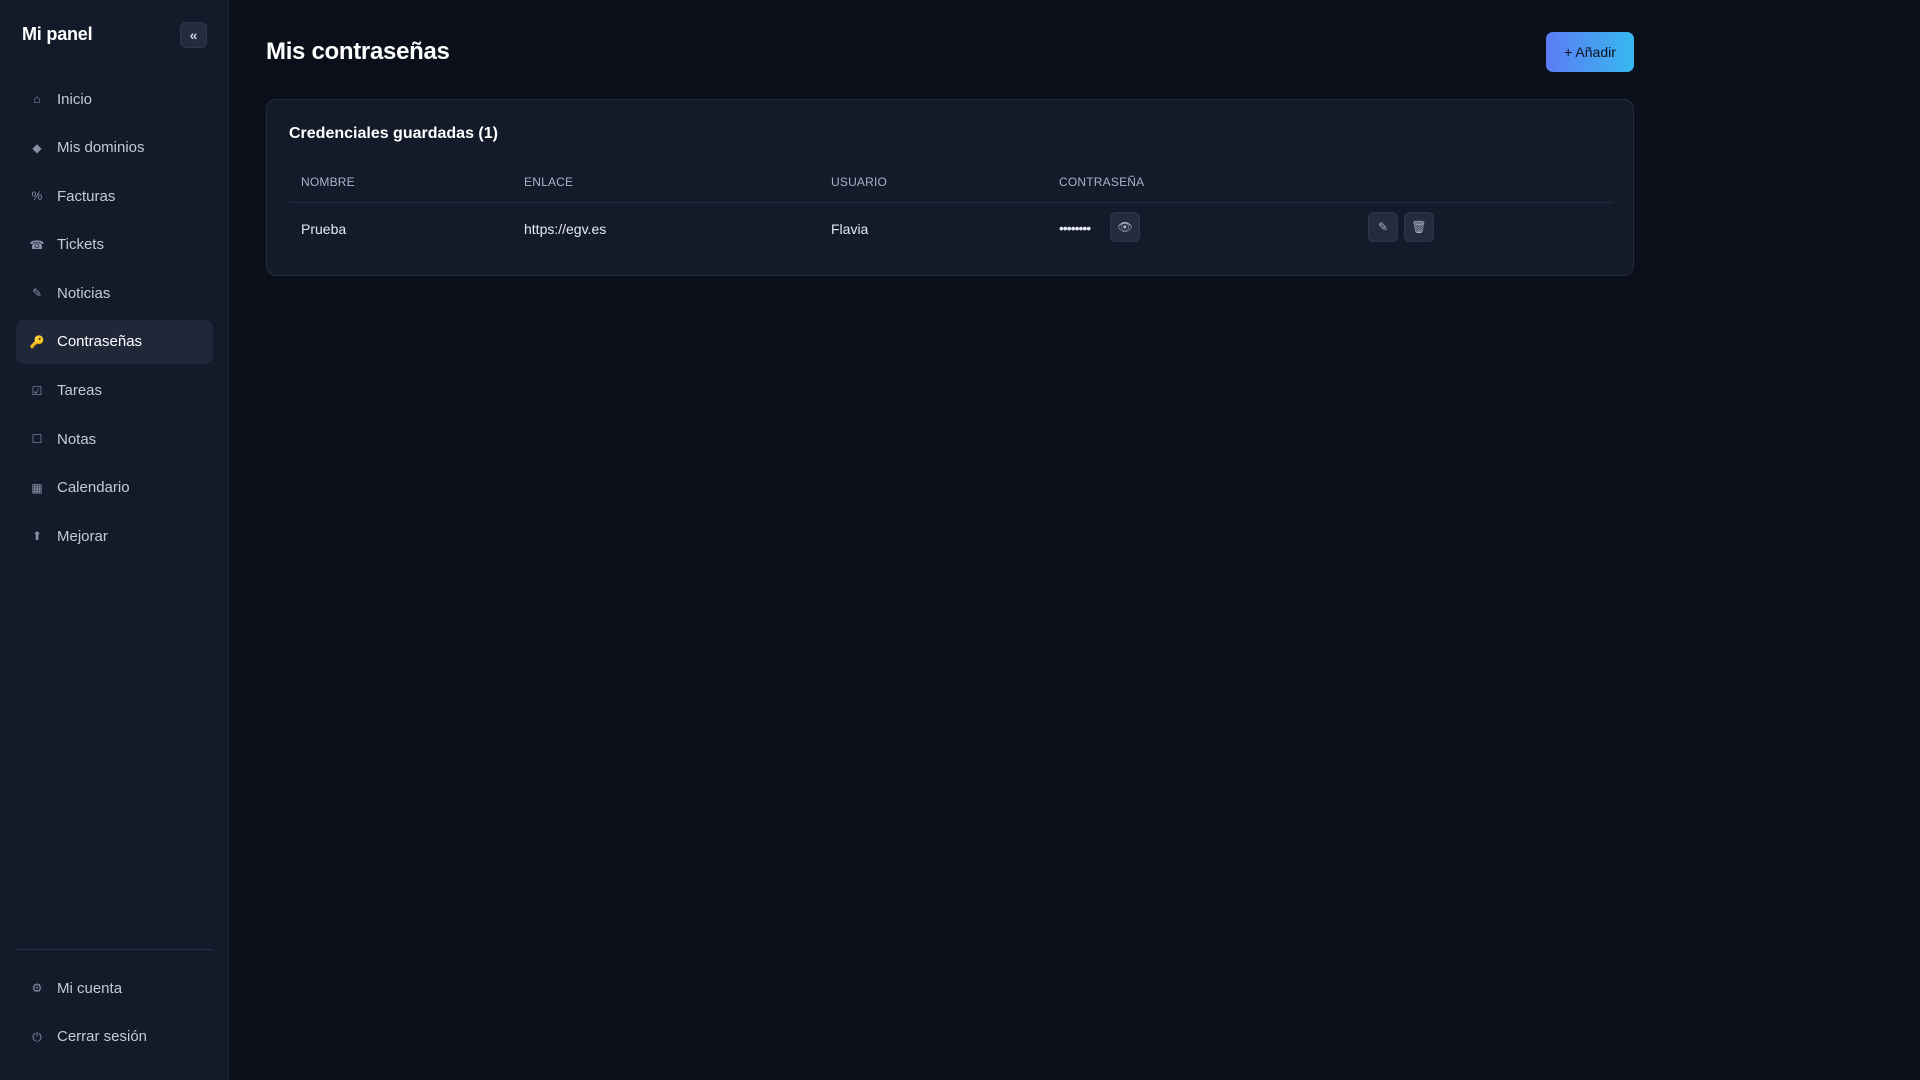 The width and height of the screenshot is (1920, 1080). Describe the element at coordinates (37, 196) in the screenshot. I see `percent-icon: %` at that location.